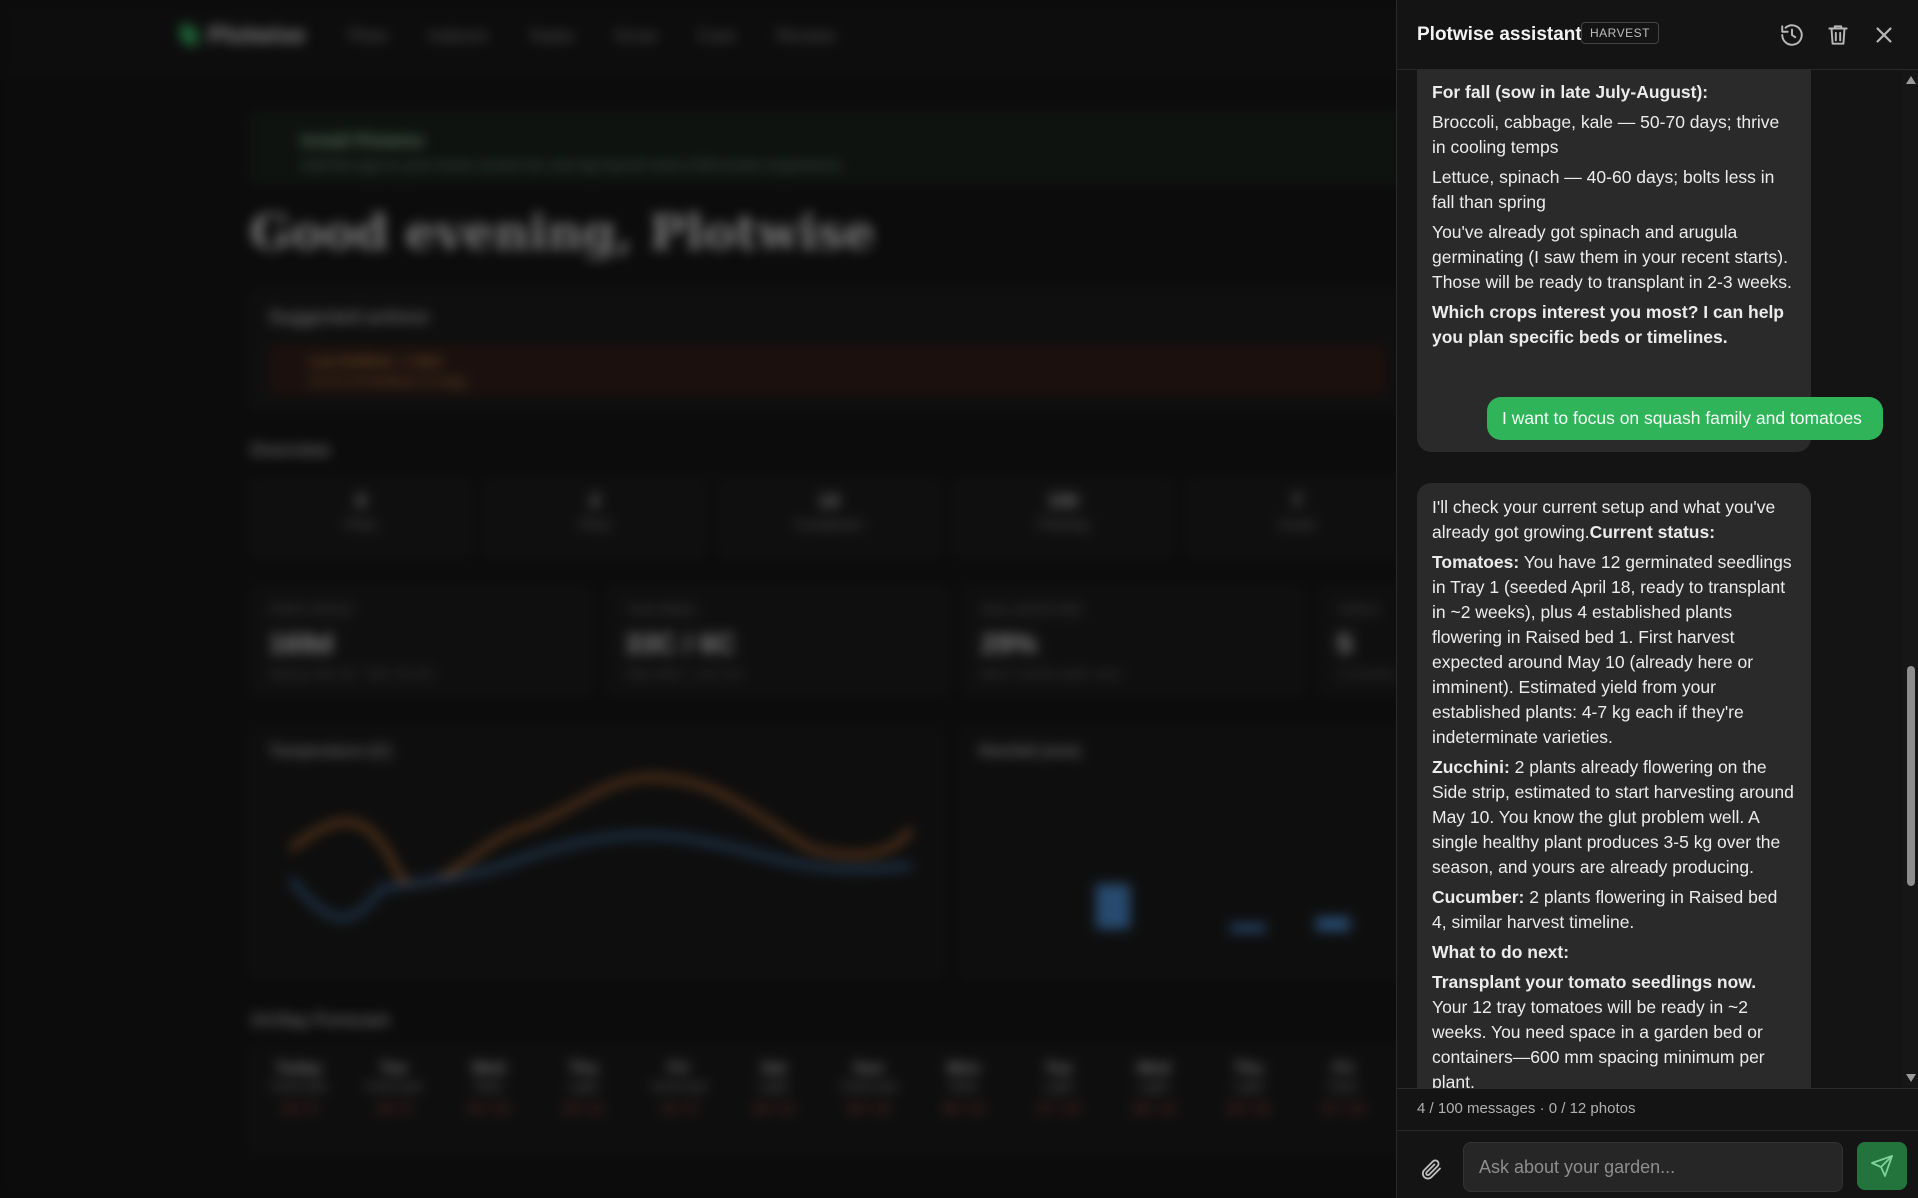 This screenshot has width=1918, height=1198. I want to click on warning-subtitle: 10-10-10 fertilizer (1 bag), so click(388, 381).